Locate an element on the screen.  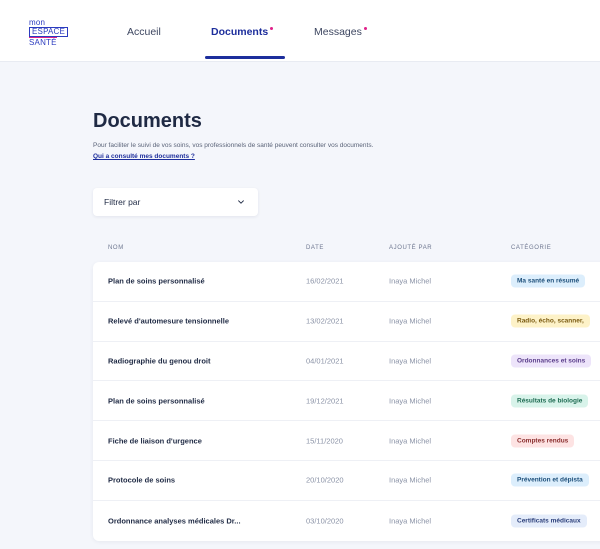
logo-line-1: mon is located at coordinates (37, 22).